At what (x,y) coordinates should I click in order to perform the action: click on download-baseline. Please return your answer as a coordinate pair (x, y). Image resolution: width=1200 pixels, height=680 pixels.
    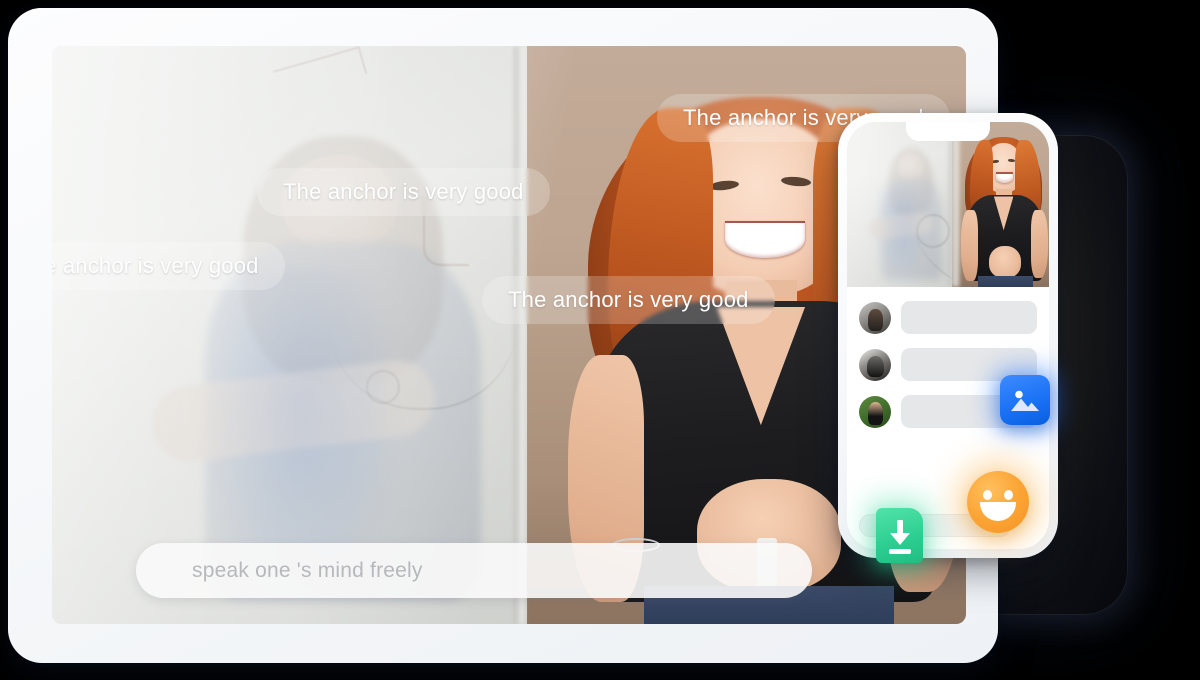
    Looking at the image, I should click on (900, 551).